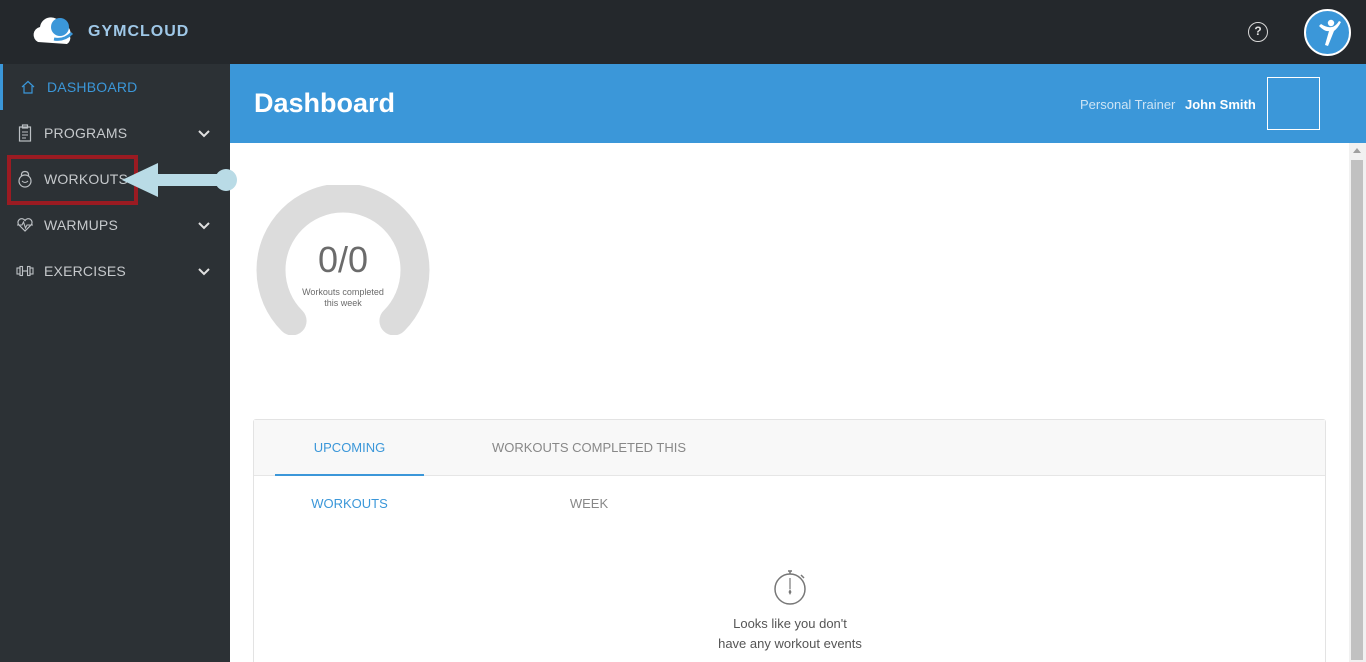 The width and height of the screenshot is (1366, 662). What do you see at coordinates (1220, 104) in the screenshot?
I see `user-name: John Smith` at bounding box center [1220, 104].